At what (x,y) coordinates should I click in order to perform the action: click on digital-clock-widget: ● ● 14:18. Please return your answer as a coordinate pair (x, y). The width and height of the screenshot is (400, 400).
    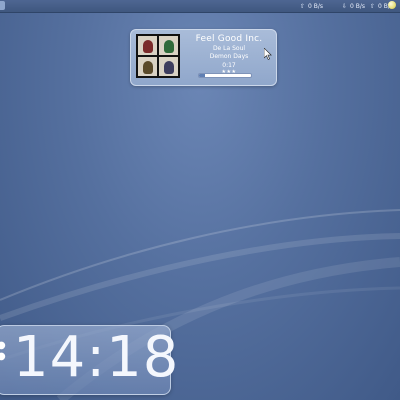
    Looking at the image, I should click on (89, 360).